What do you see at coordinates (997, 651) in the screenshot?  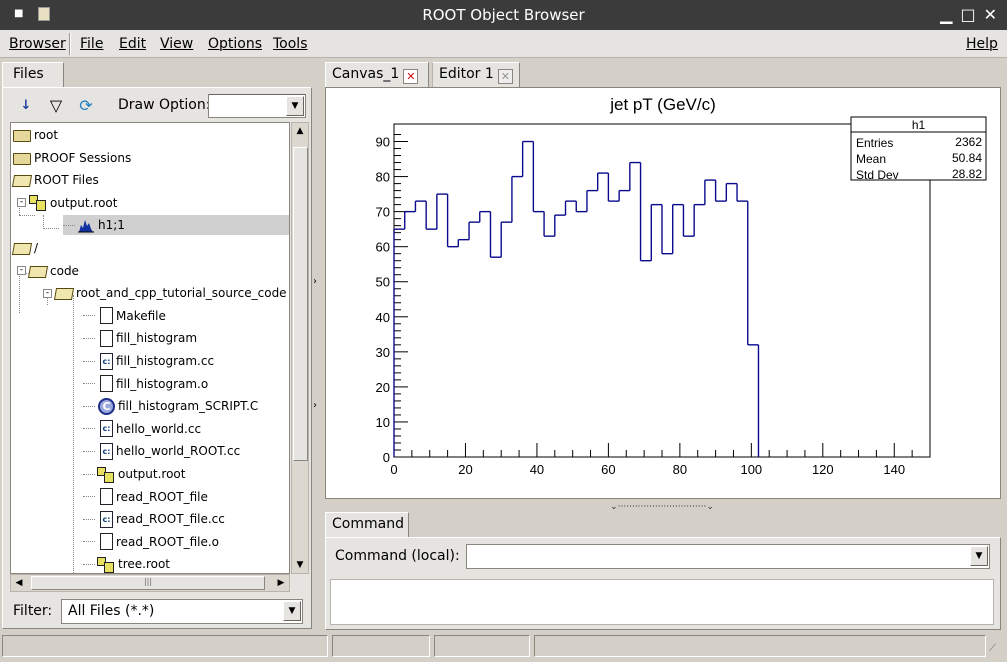 I see `resize-grip-icon: ⟋` at bounding box center [997, 651].